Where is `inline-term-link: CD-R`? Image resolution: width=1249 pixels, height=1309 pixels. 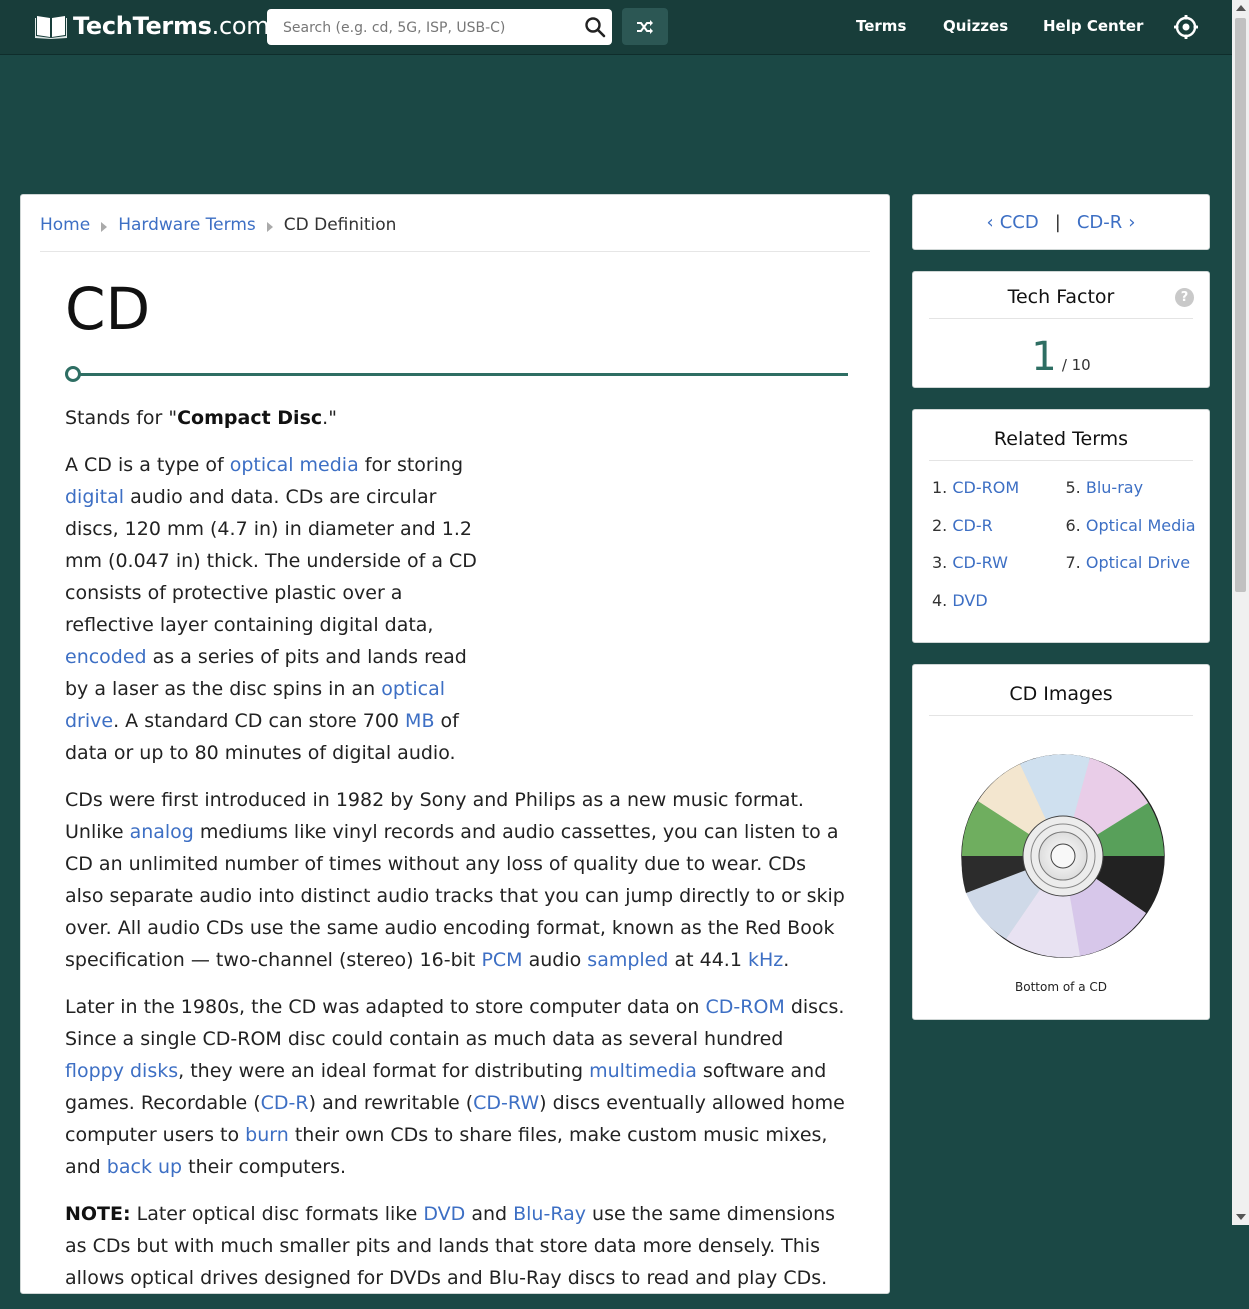
inline-term-link: CD-R is located at coordinates (285, 1103).